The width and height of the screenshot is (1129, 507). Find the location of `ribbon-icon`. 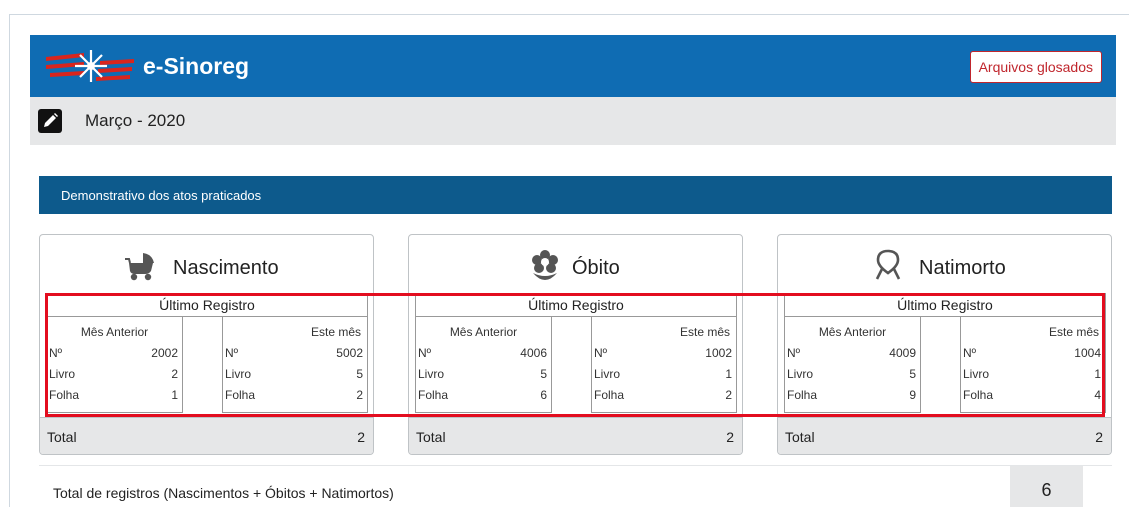

ribbon-icon is located at coordinates (888, 264).